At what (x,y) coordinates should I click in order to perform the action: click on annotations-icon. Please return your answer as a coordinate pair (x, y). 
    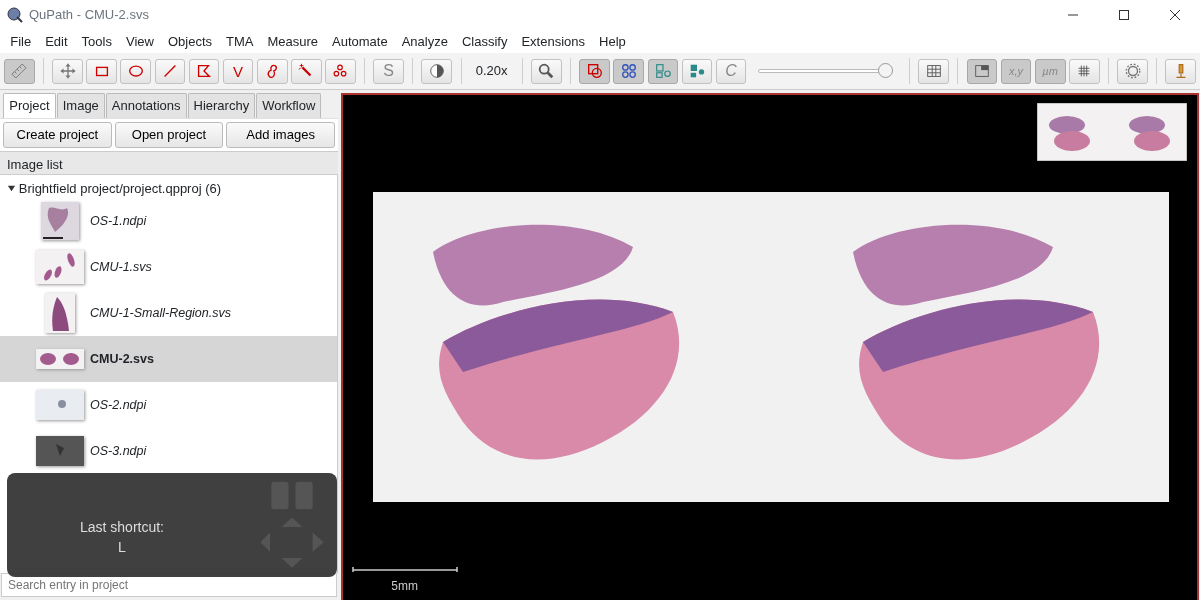
    Looking at the image, I should click on (594, 71).